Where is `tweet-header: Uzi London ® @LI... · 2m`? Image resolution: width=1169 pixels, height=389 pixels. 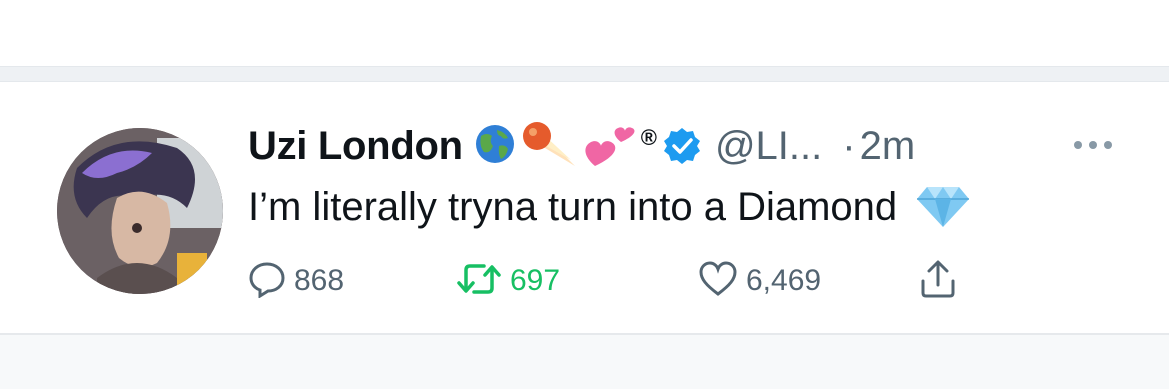 tweet-header: Uzi London ® @LI... · 2m is located at coordinates (581, 146).